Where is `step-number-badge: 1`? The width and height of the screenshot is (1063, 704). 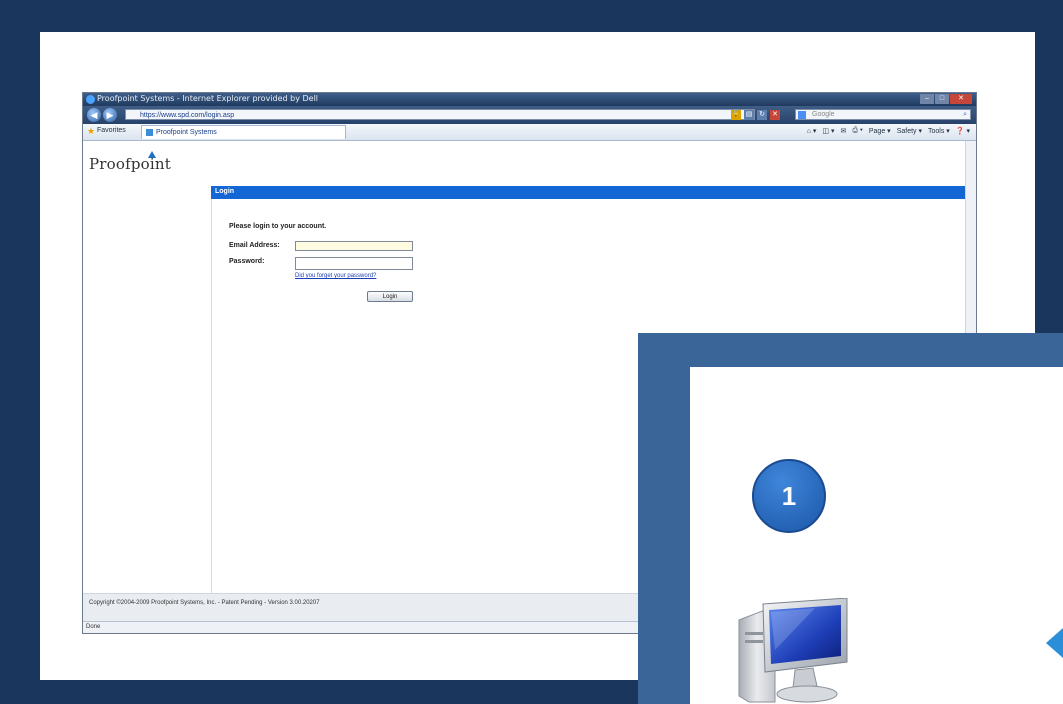 step-number-badge: 1 is located at coordinates (789, 496).